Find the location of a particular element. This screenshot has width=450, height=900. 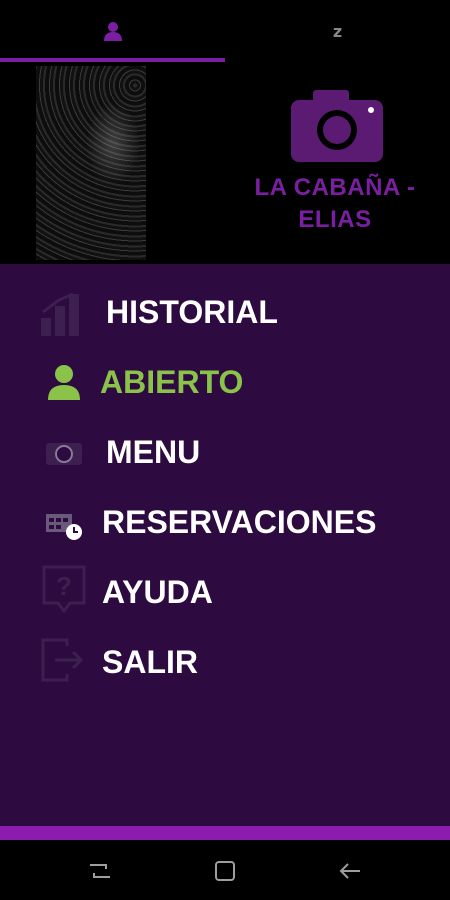

menu-label-salir: SALIR is located at coordinates (150, 662).